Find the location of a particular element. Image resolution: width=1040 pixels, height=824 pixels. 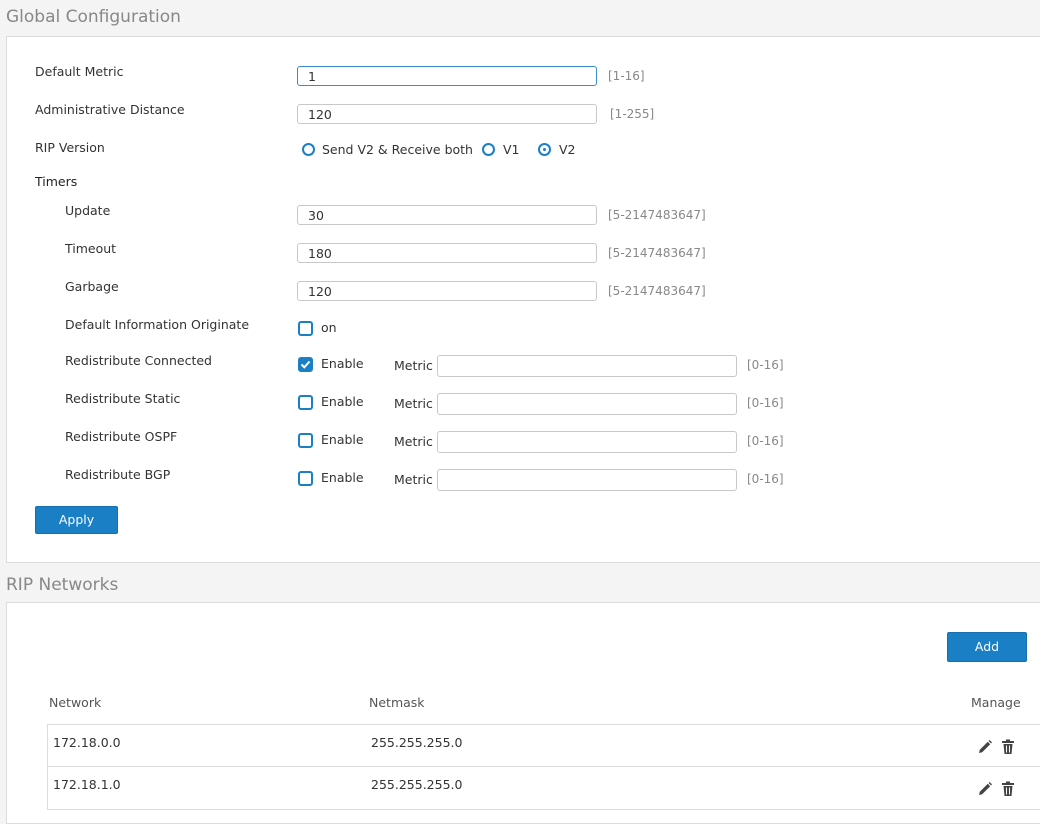

radio-v1 is located at coordinates (488, 149).